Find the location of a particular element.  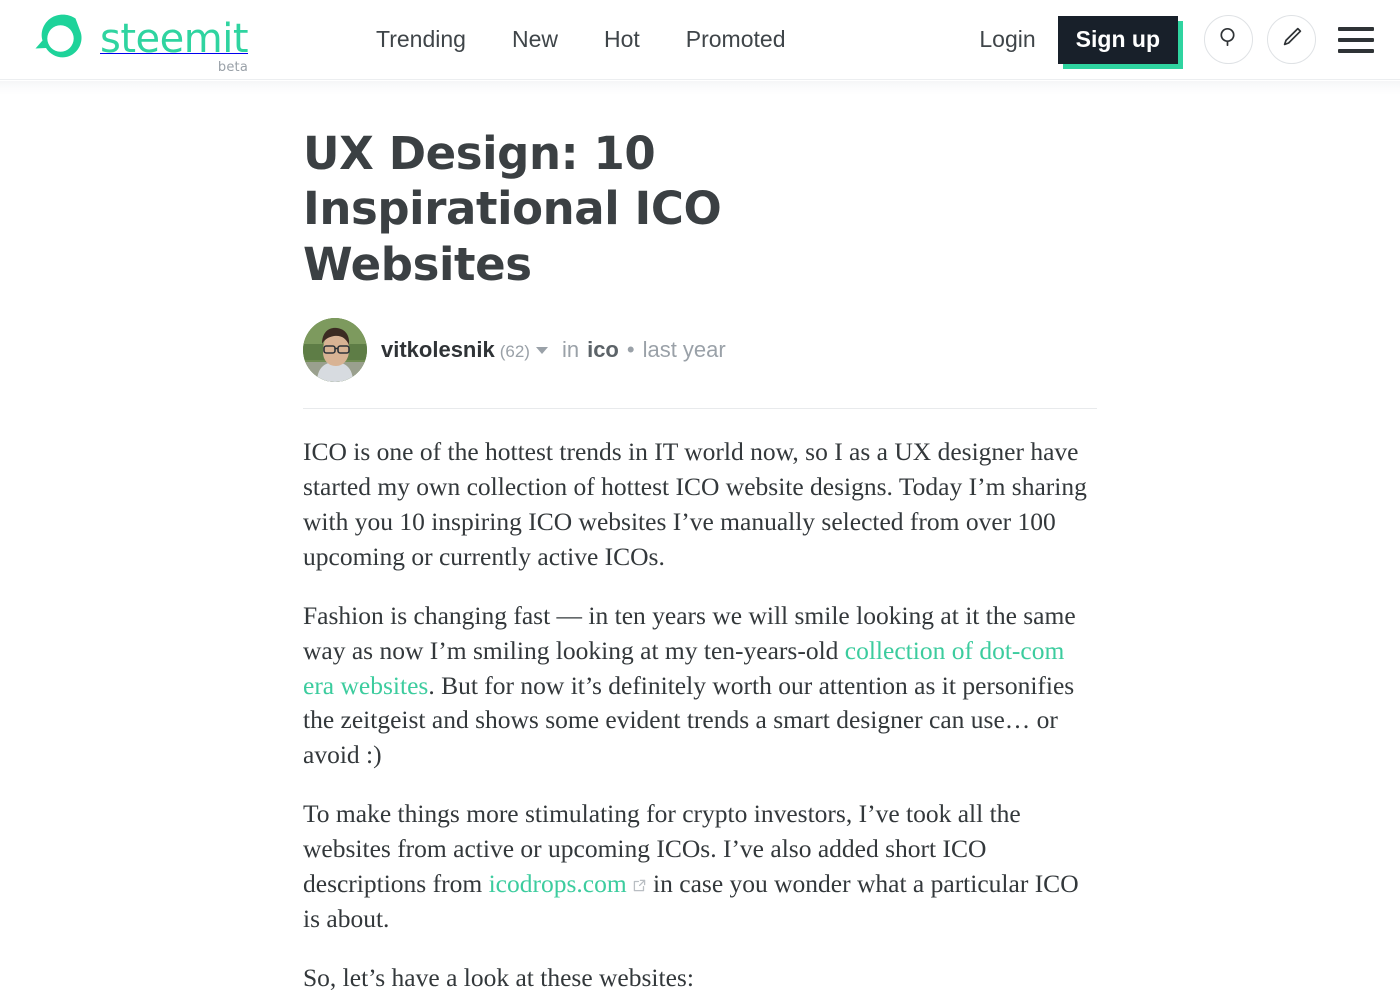

author-name-link: vitkolesnik is located at coordinates (438, 350).